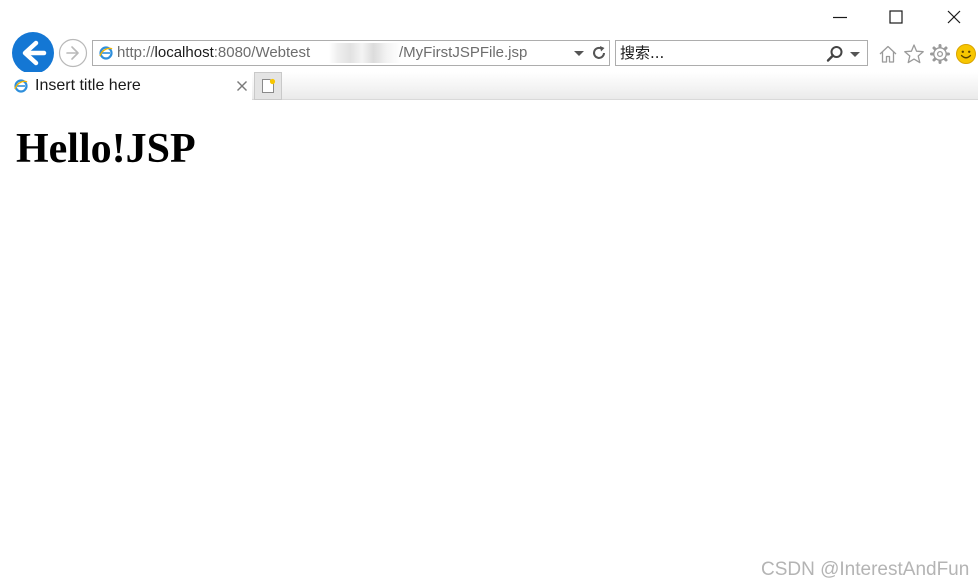 The height and width of the screenshot is (587, 978). What do you see at coordinates (88, 85) in the screenshot?
I see `tab-title: Insert title here` at bounding box center [88, 85].